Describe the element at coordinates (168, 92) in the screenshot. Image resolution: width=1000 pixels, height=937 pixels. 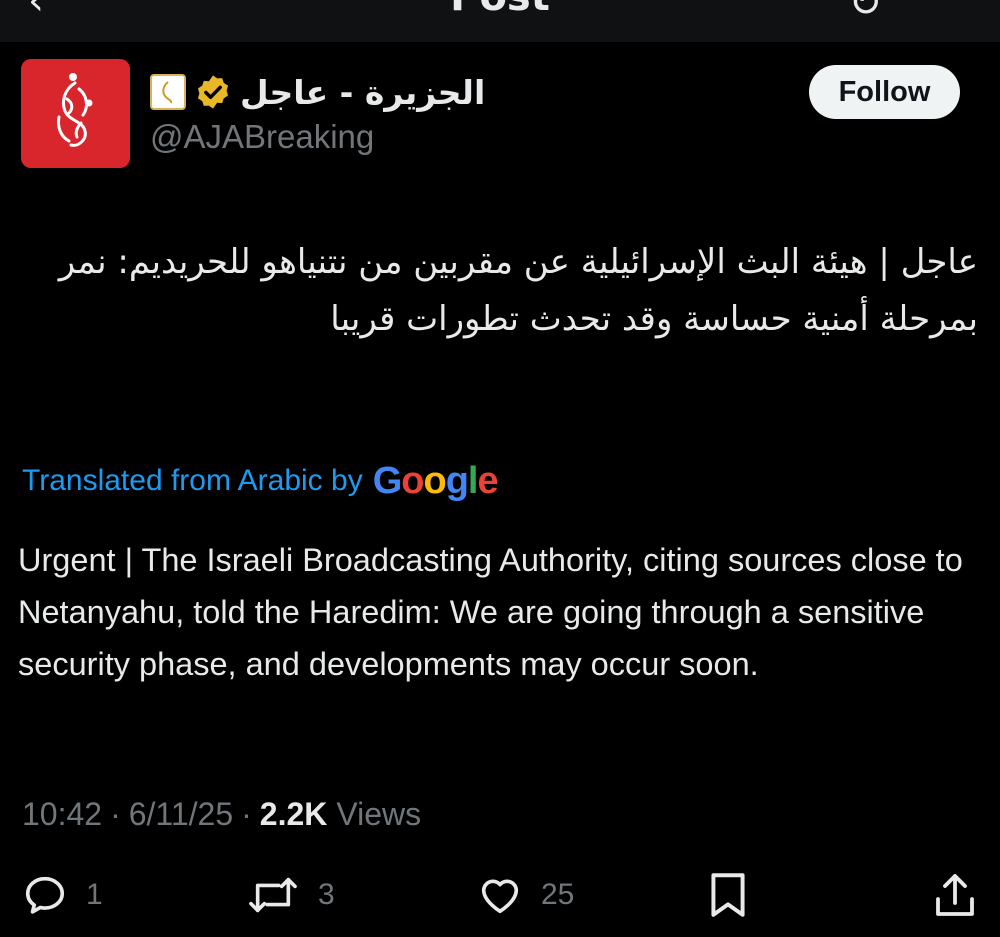
I see `affiliate-logo-icon` at that location.